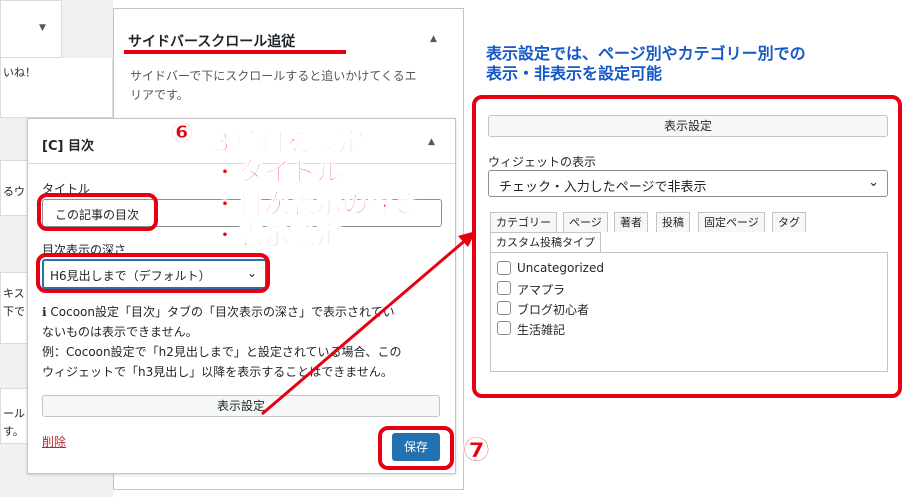 The image size is (906, 497). I want to click on tab-fixed-page: 固定ページ, so click(731, 222).